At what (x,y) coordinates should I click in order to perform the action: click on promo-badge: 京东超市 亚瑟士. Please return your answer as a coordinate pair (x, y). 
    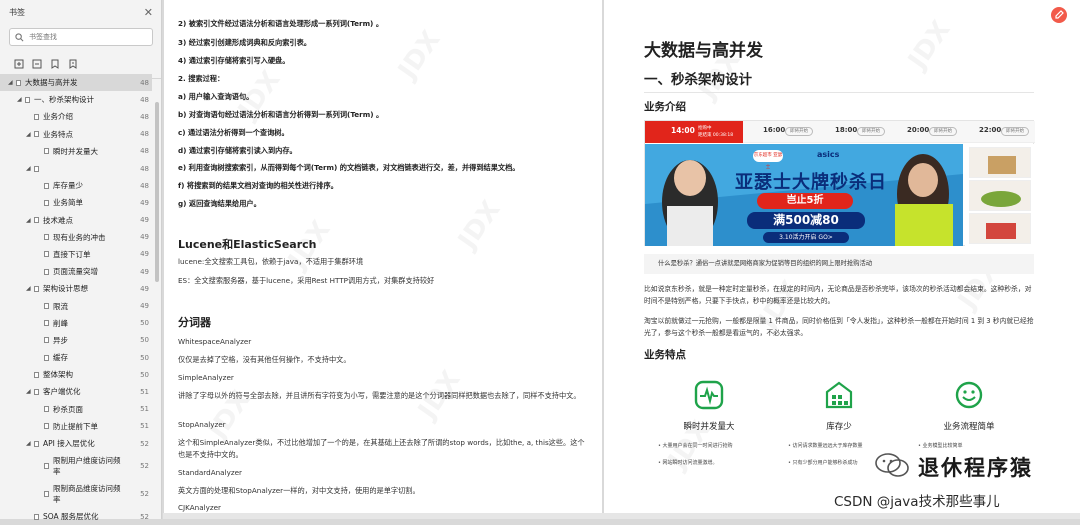
    Looking at the image, I should click on (768, 160).